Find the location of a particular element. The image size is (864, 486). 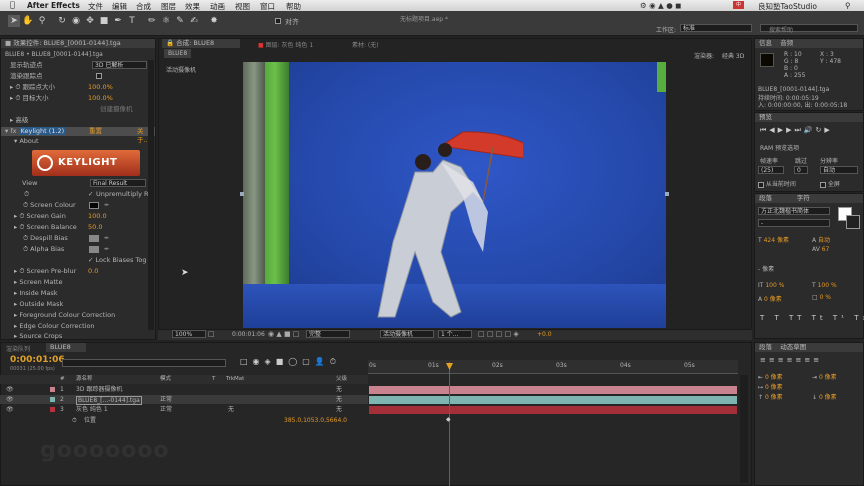

effect-scrollbar is located at coordinates (151, 195).